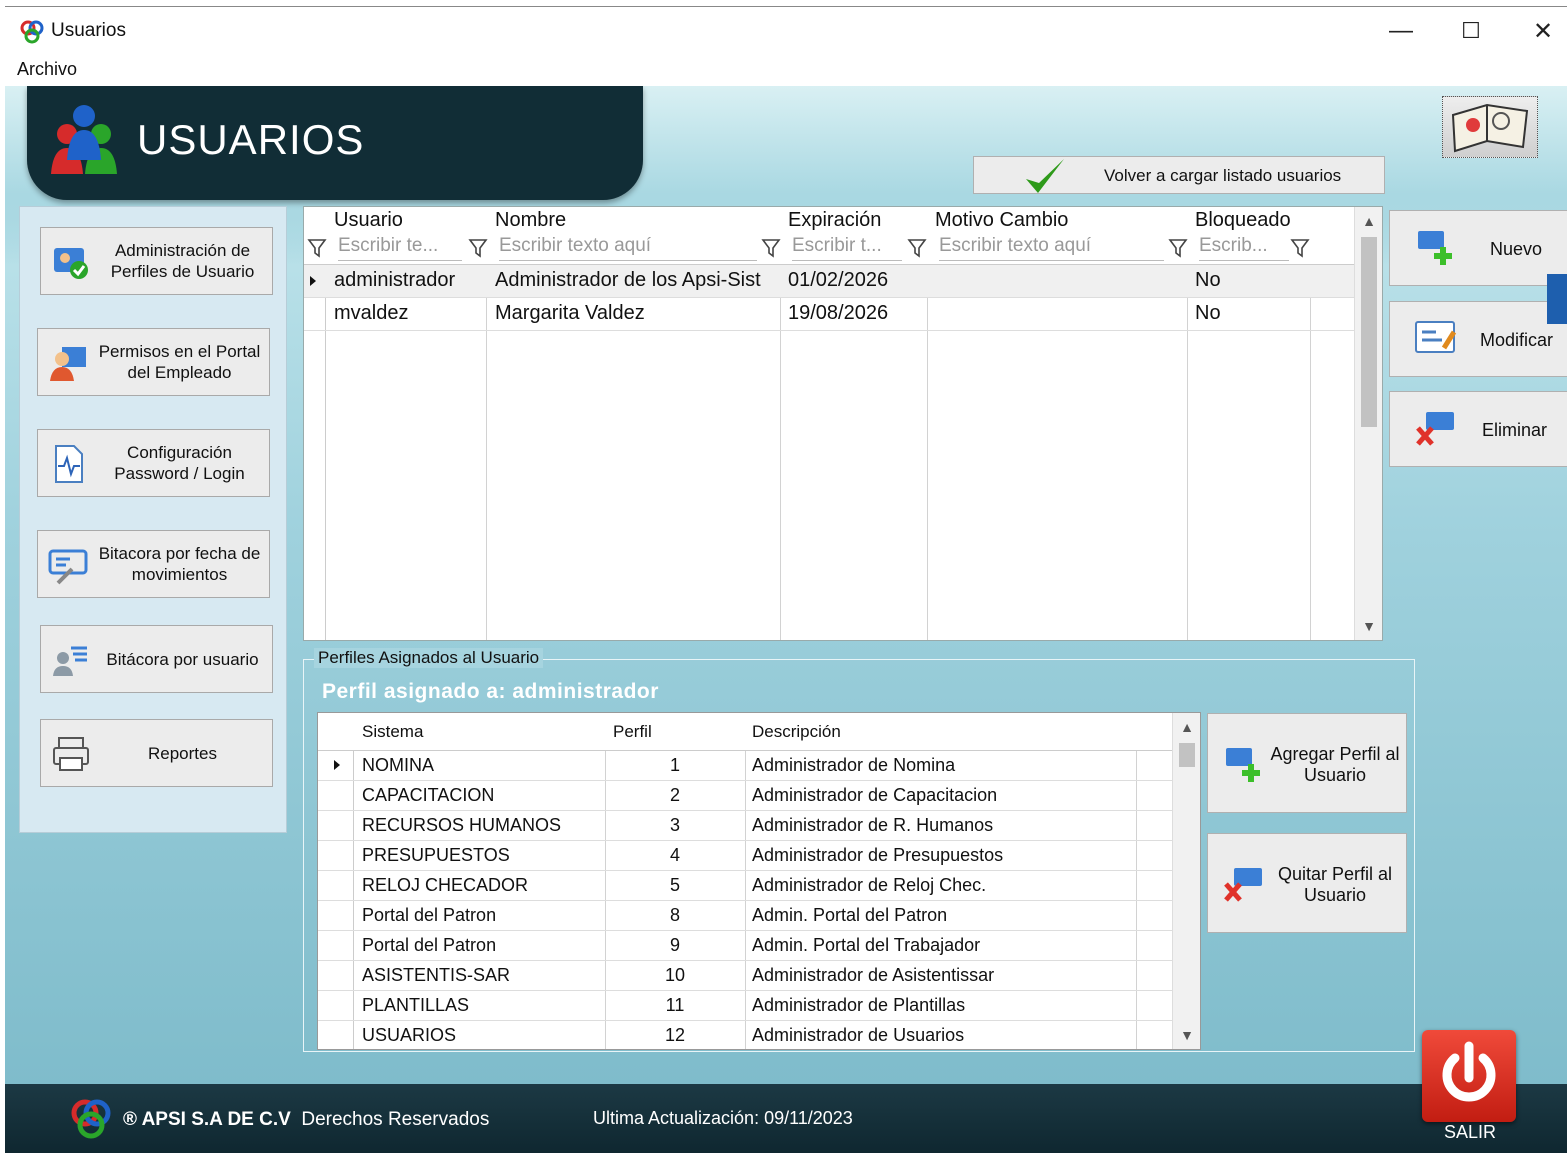 Image resolution: width=1567 pixels, height=1153 pixels. What do you see at coordinates (1223, 175) in the screenshot?
I see `reload-users-label: Volver a cargar listado usuarios` at bounding box center [1223, 175].